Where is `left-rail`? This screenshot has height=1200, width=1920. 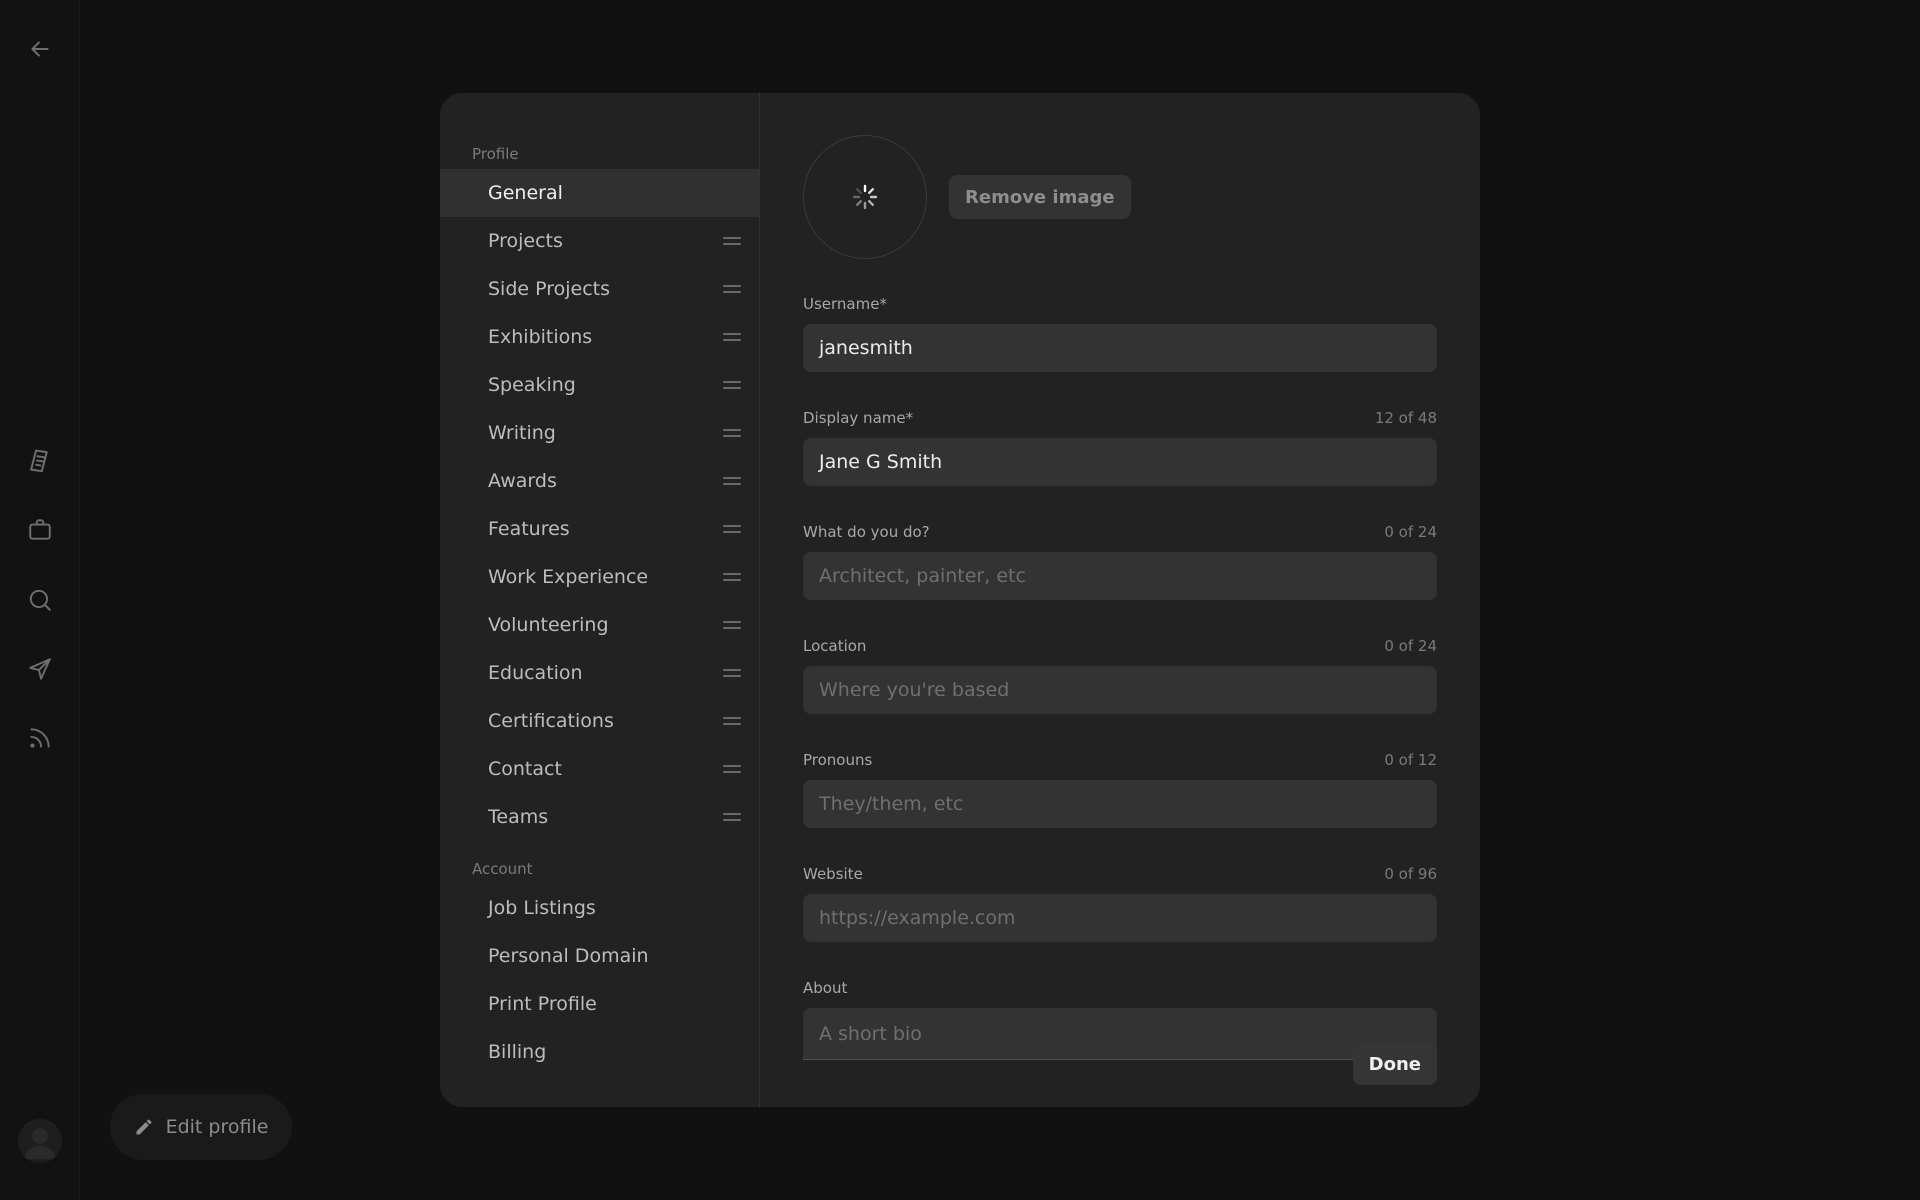 left-rail is located at coordinates (40, 600).